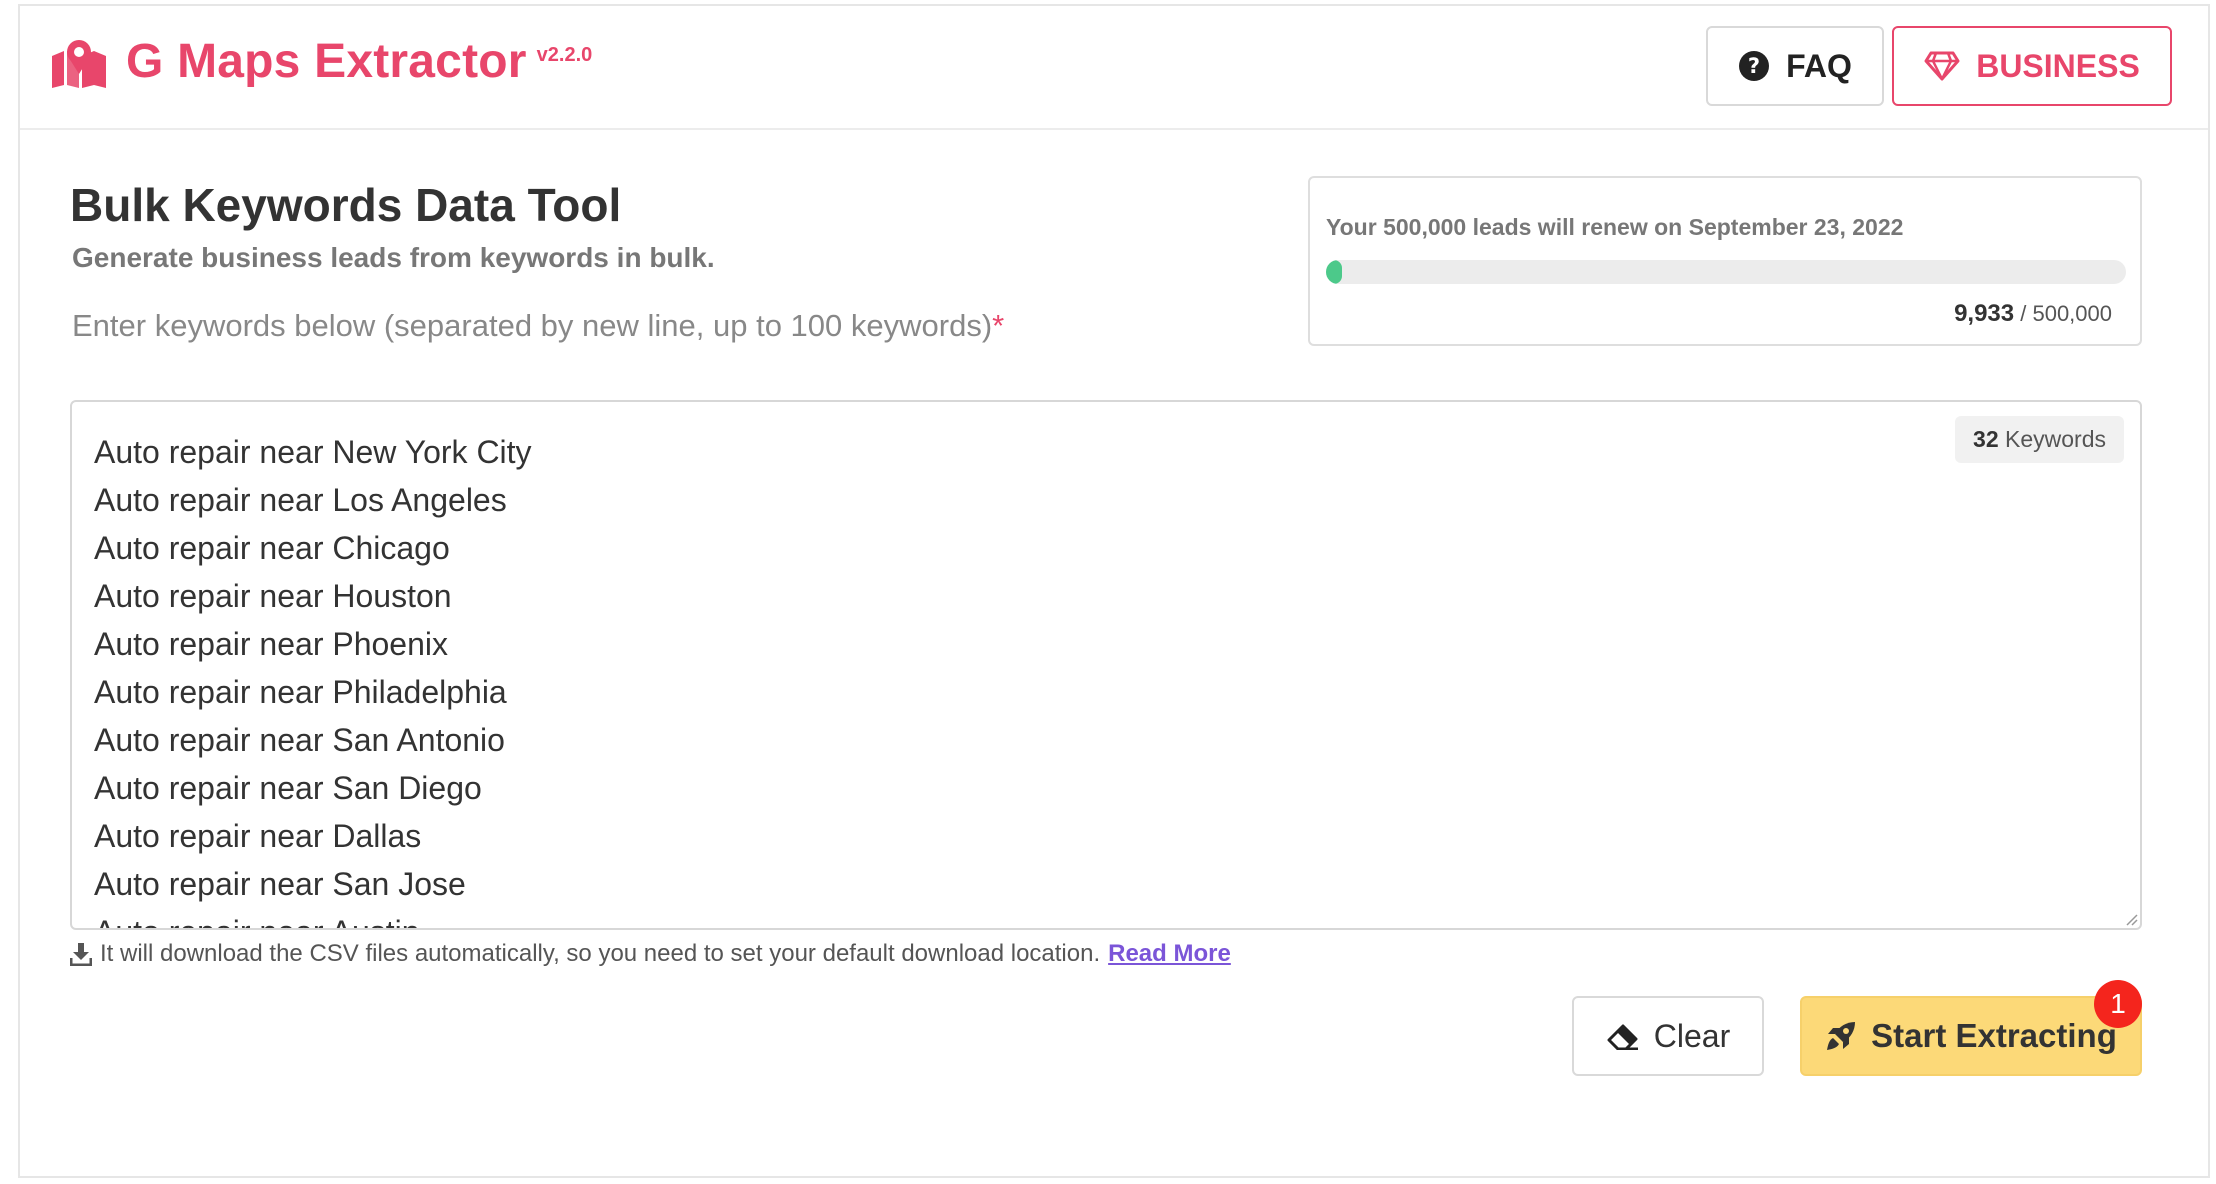  I want to click on keyword-count-suffix: Keywords, so click(2055, 439).